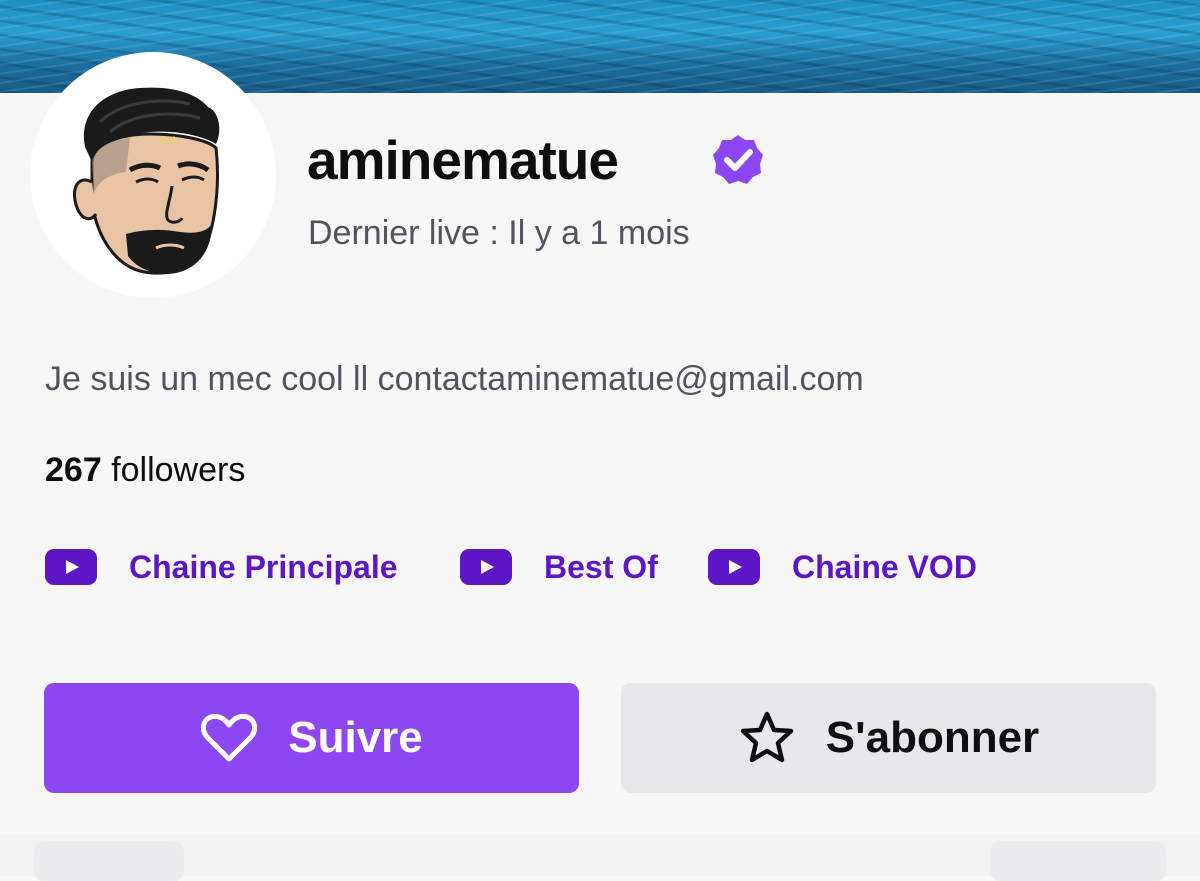 The width and height of the screenshot is (1200, 881). I want to click on link-label: Chaine VOD, so click(884, 566).